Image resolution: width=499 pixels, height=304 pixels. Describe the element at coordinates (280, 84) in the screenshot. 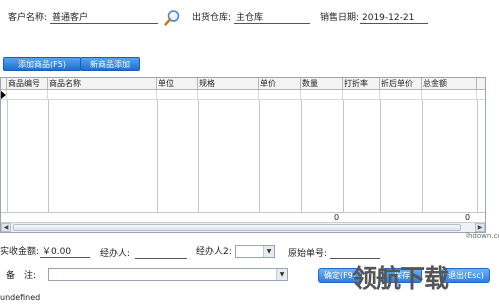

I see `column-header: 单价` at that location.